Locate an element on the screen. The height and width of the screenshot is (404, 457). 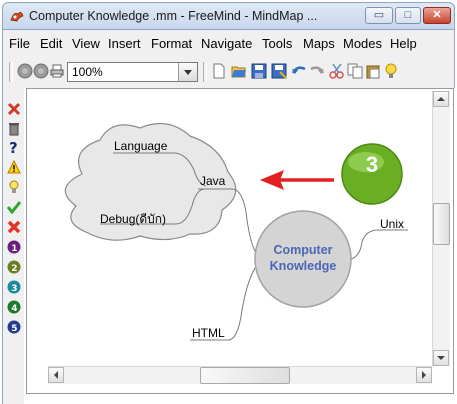
scroll-right-button is located at coordinates (424, 375).